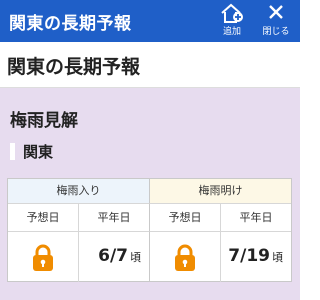  I want to click on rainy-season-end-header: 梅雨明け, so click(220, 191).